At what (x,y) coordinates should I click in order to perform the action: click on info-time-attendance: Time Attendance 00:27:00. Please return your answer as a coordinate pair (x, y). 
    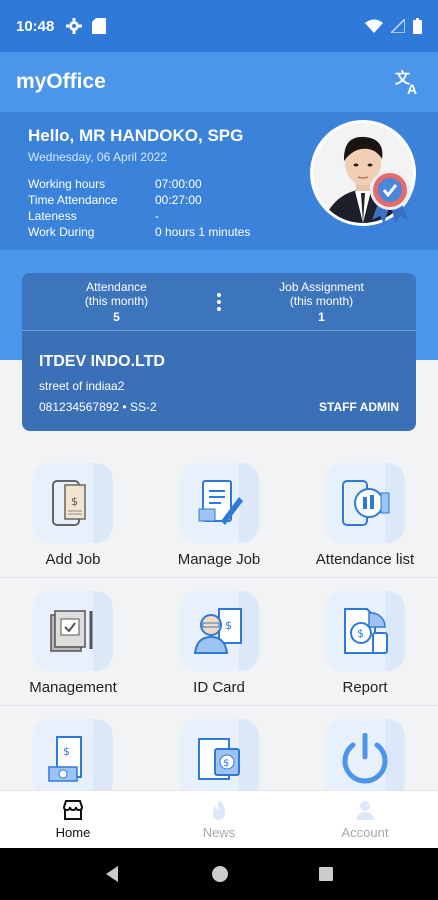
    Looking at the image, I should click on (115, 200).